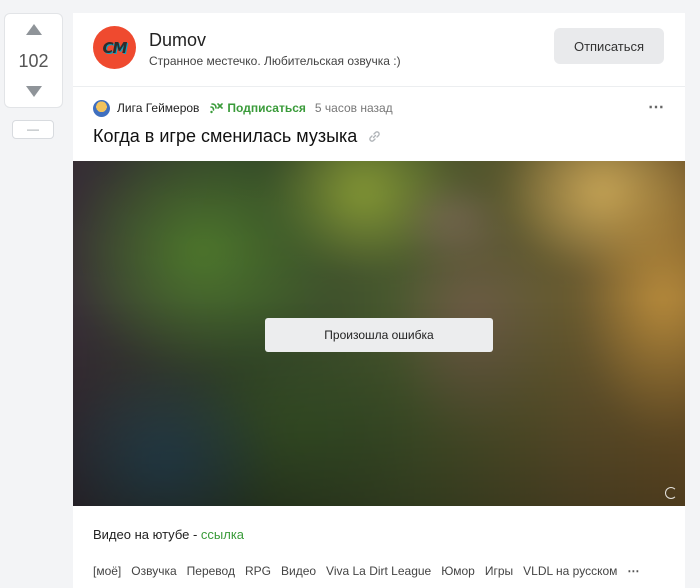 This screenshot has width=700, height=588. I want to click on tag-item: Видео, so click(298, 571).